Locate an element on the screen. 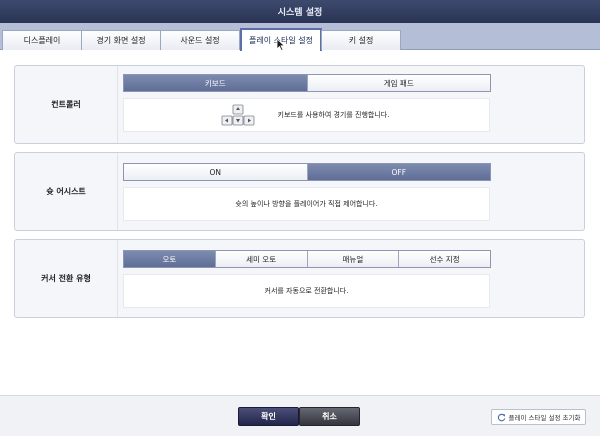 The height and width of the screenshot is (436, 600). confirm-button: 확인 is located at coordinates (268, 416).